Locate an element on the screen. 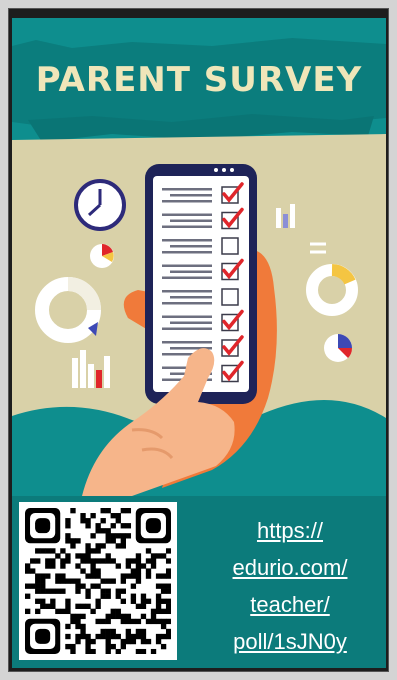  pie-chart-icon is located at coordinates (102, 256).